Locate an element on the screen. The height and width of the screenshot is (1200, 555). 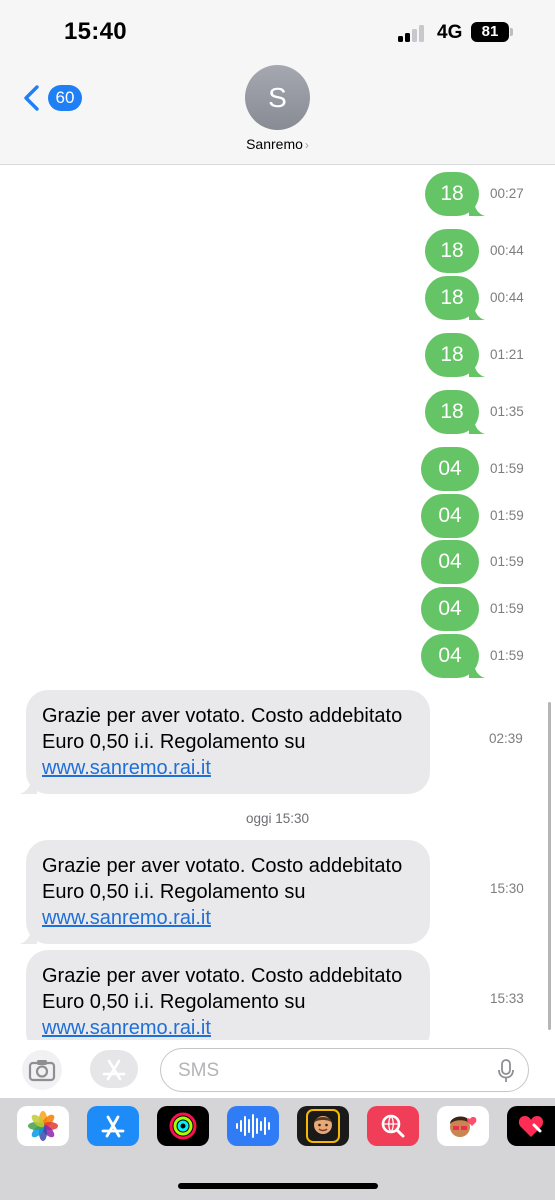
fitness-app-button is located at coordinates (183, 1126).